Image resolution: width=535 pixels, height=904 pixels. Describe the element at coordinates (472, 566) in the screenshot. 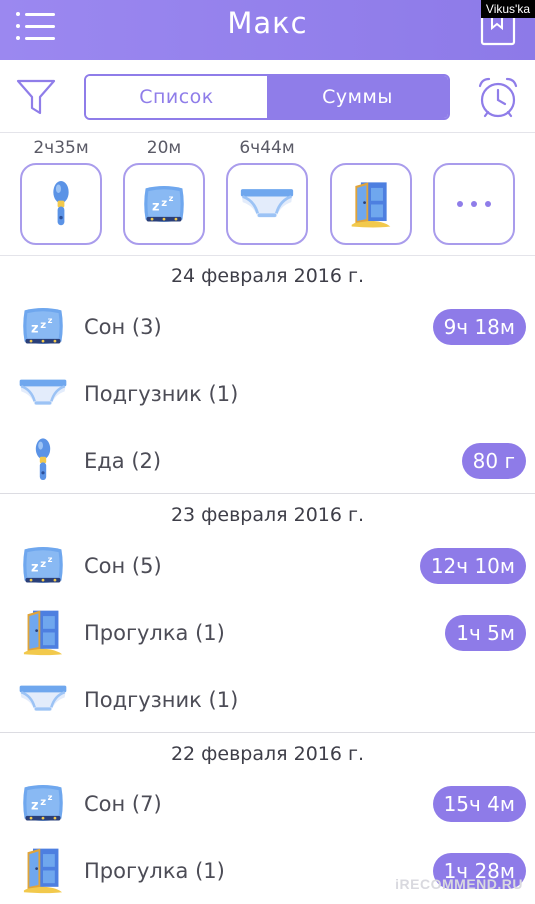

I see `total-badge: 12ч 10м` at that location.